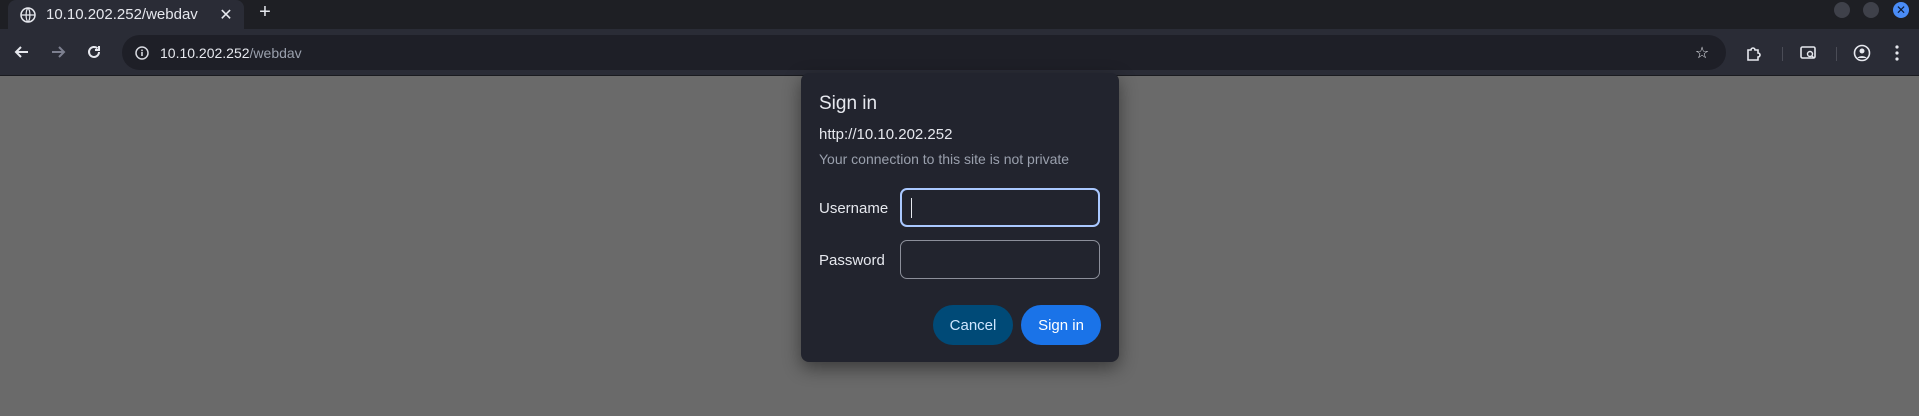 The width and height of the screenshot is (1919, 416). What do you see at coordinates (28, 14) in the screenshot?
I see `globe-icon` at bounding box center [28, 14].